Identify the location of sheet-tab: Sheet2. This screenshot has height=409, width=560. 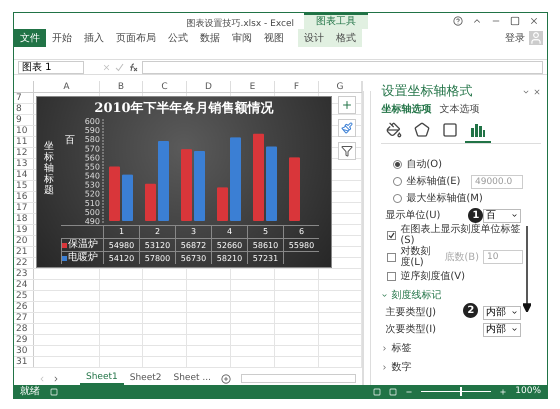
(146, 378).